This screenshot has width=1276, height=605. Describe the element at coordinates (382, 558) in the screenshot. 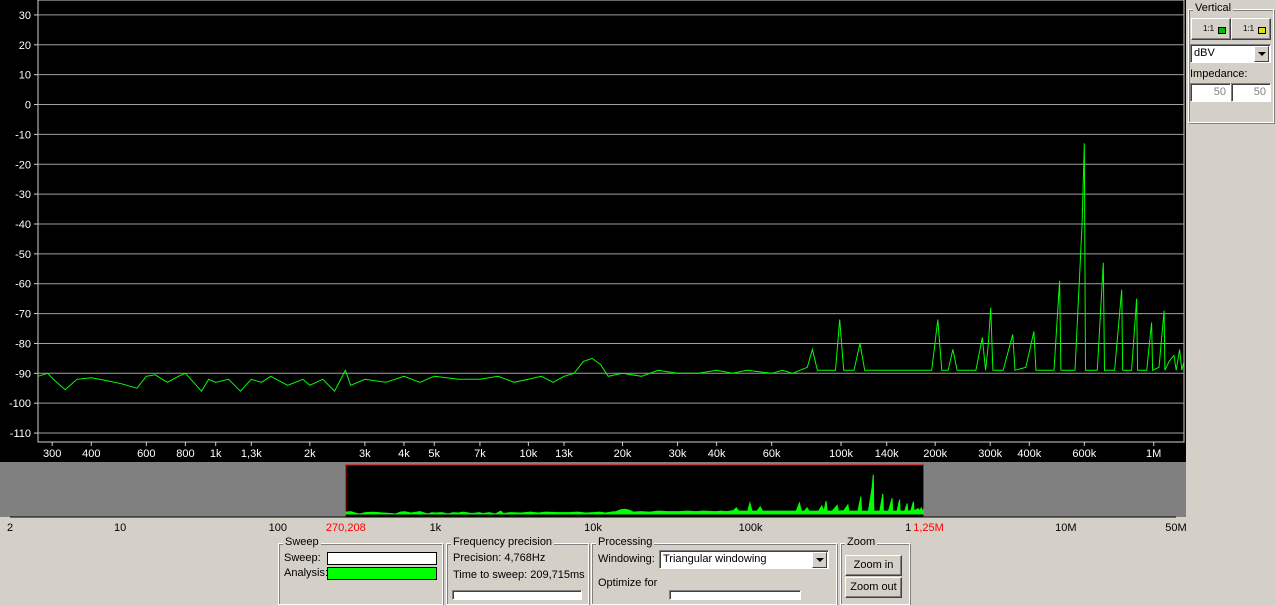

I see `sweep-progress-bar` at that location.